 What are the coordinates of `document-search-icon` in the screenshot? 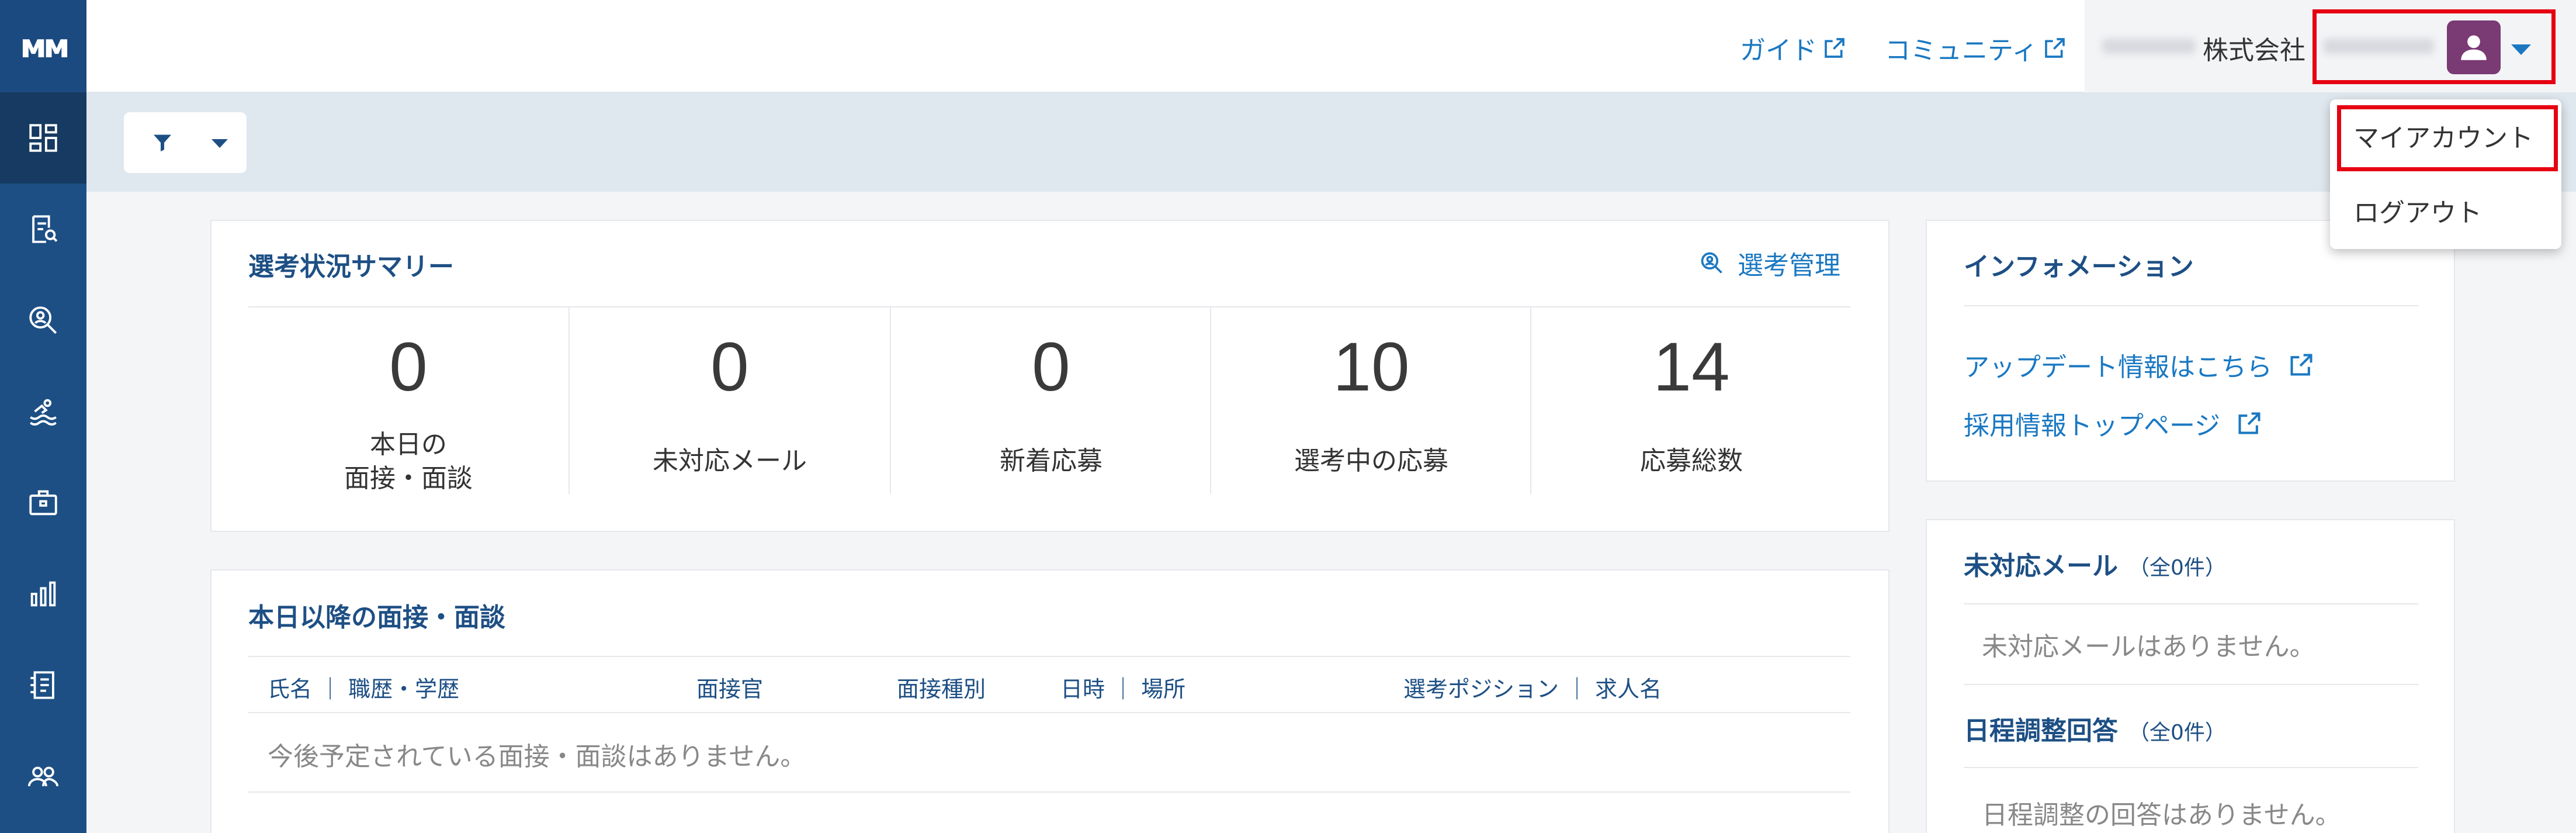 It's located at (45, 229).